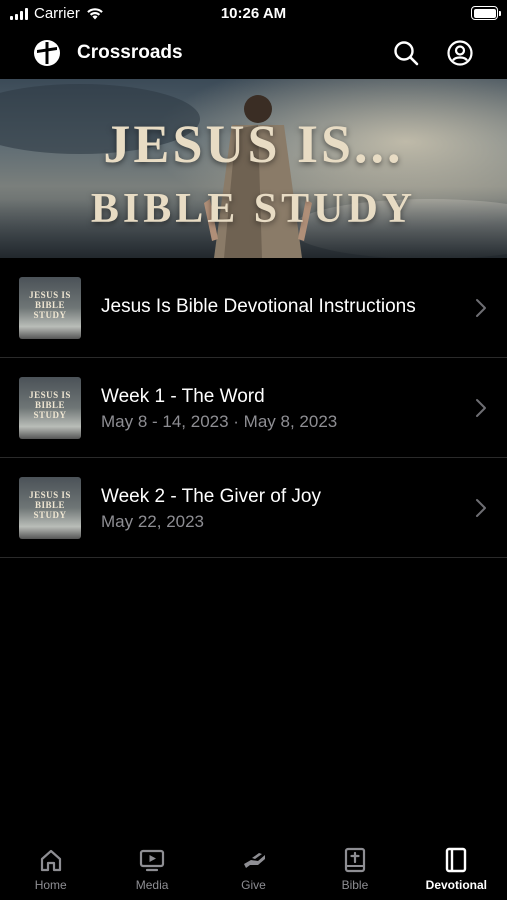  I want to click on hero-title-line2: BIBLE STUDY, so click(253, 209).